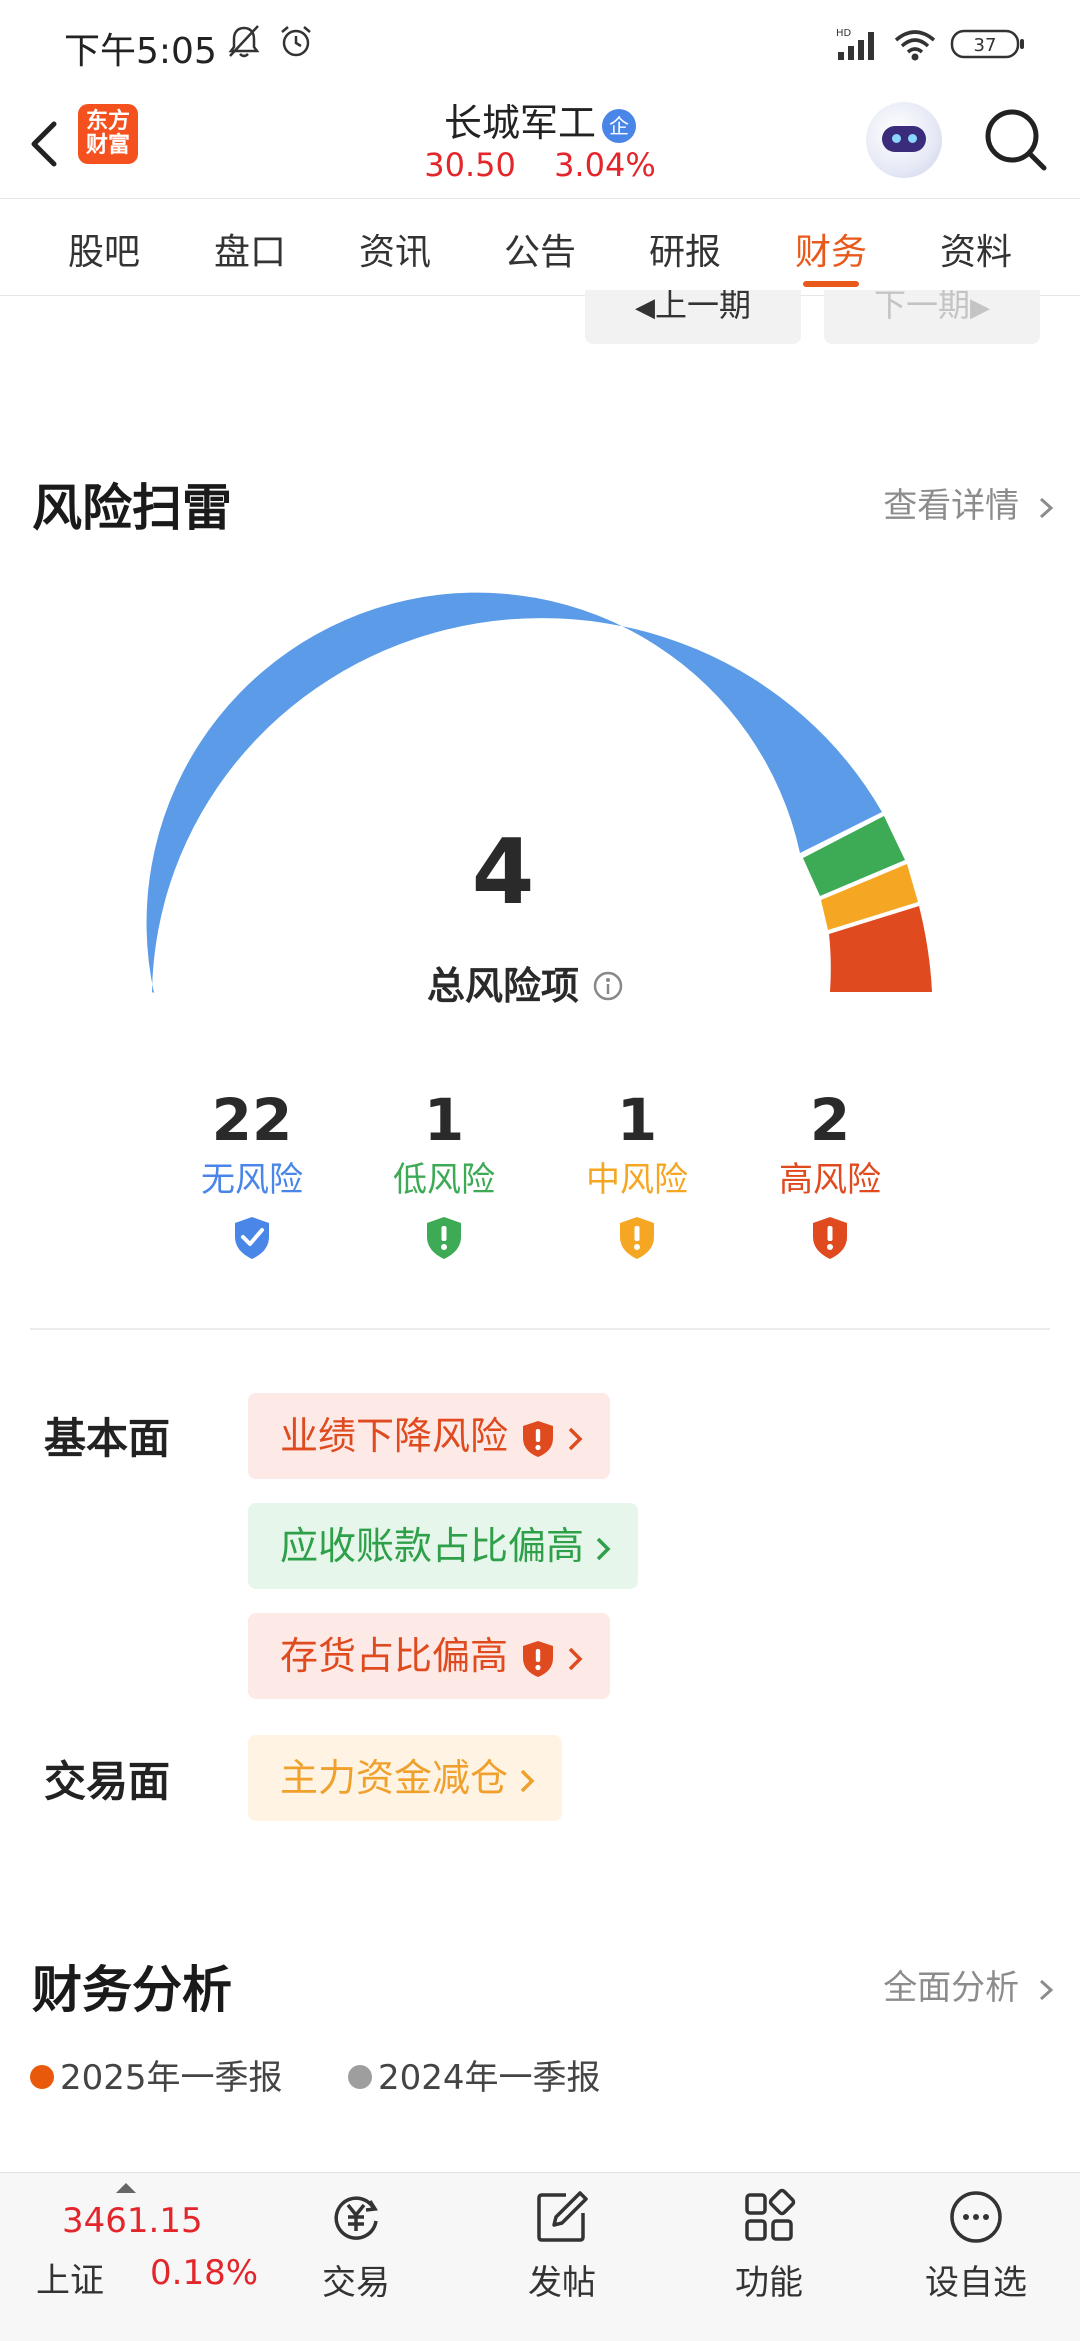  I want to click on trade-yen-icon, so click(356, 2218).